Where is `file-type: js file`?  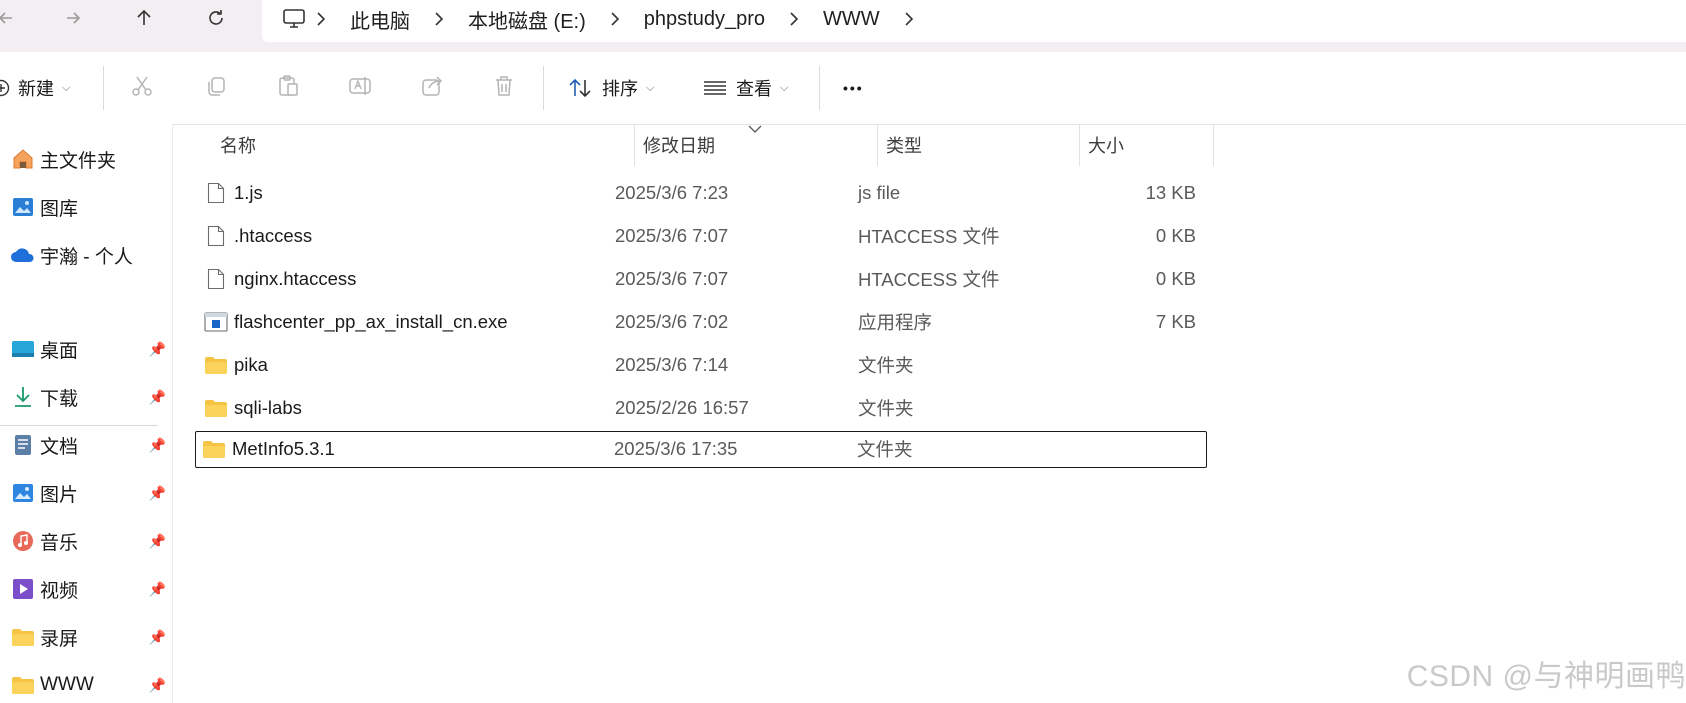 file-type: js file is located at coordinates (879, 192).